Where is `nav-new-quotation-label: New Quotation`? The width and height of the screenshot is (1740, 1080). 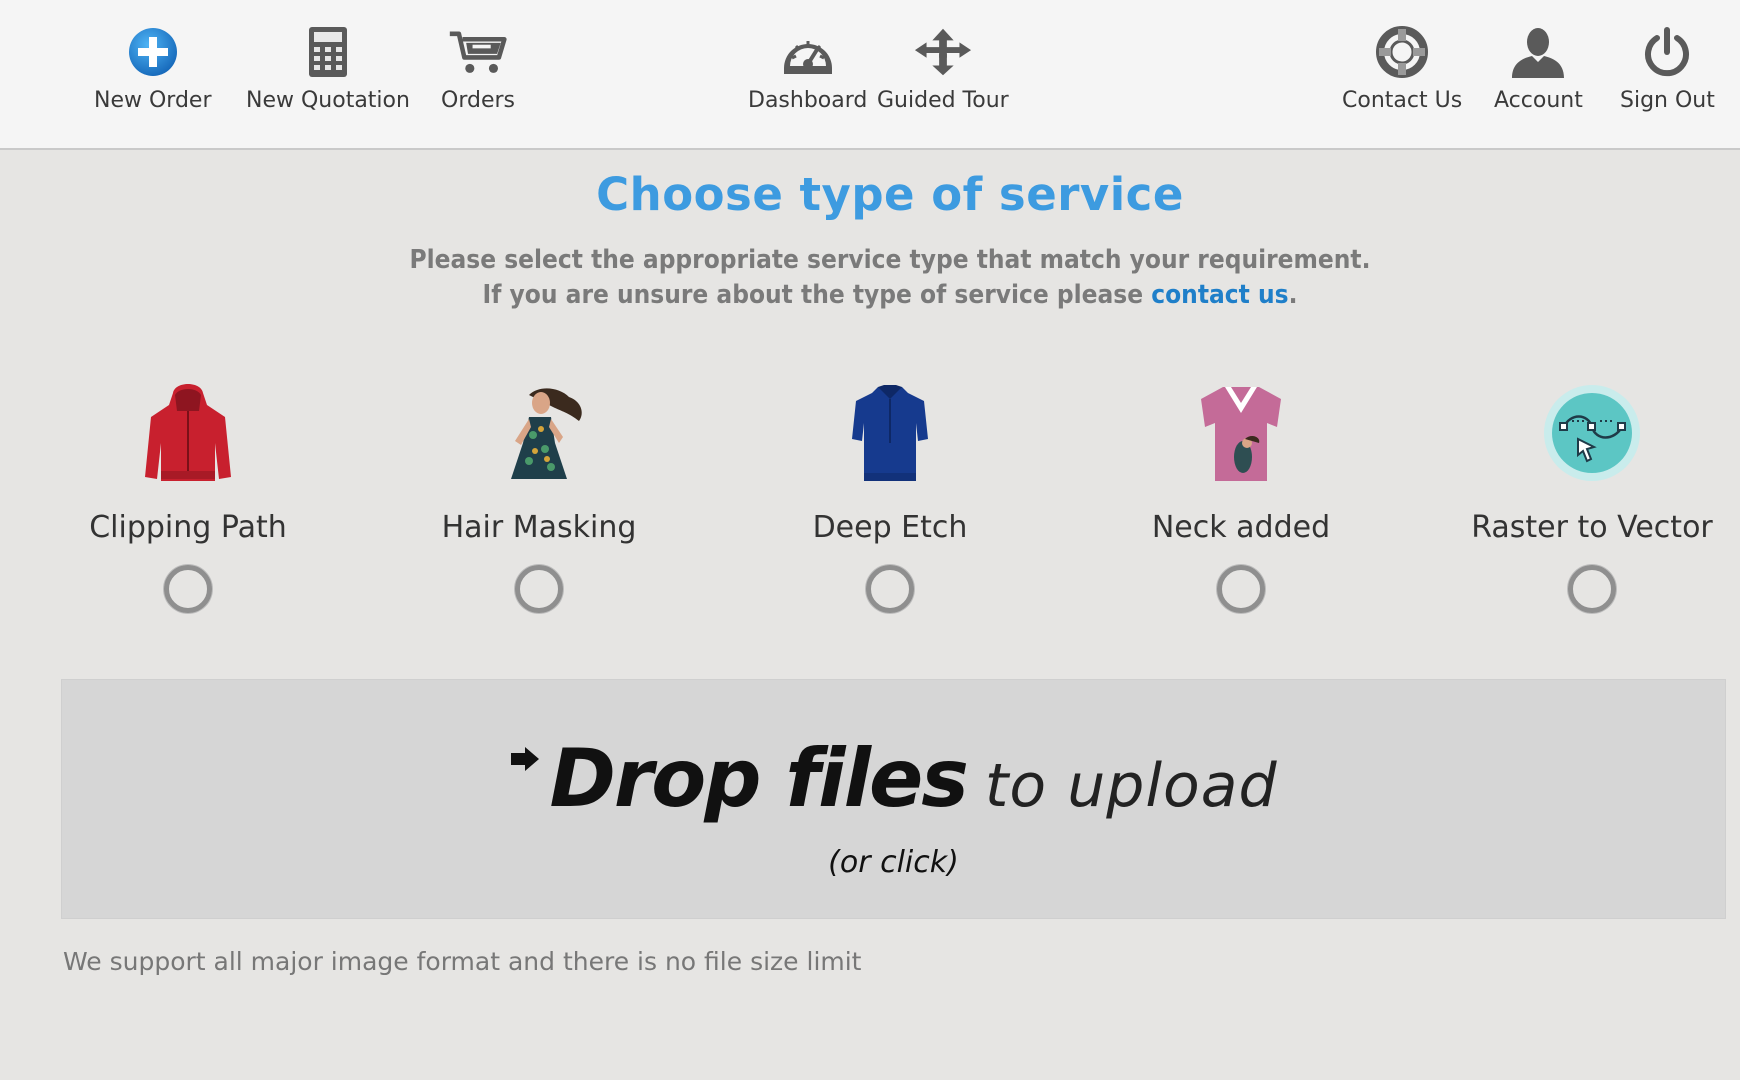
nav-new-quotation-label: New Quotation is located at coordinates (328, 100).